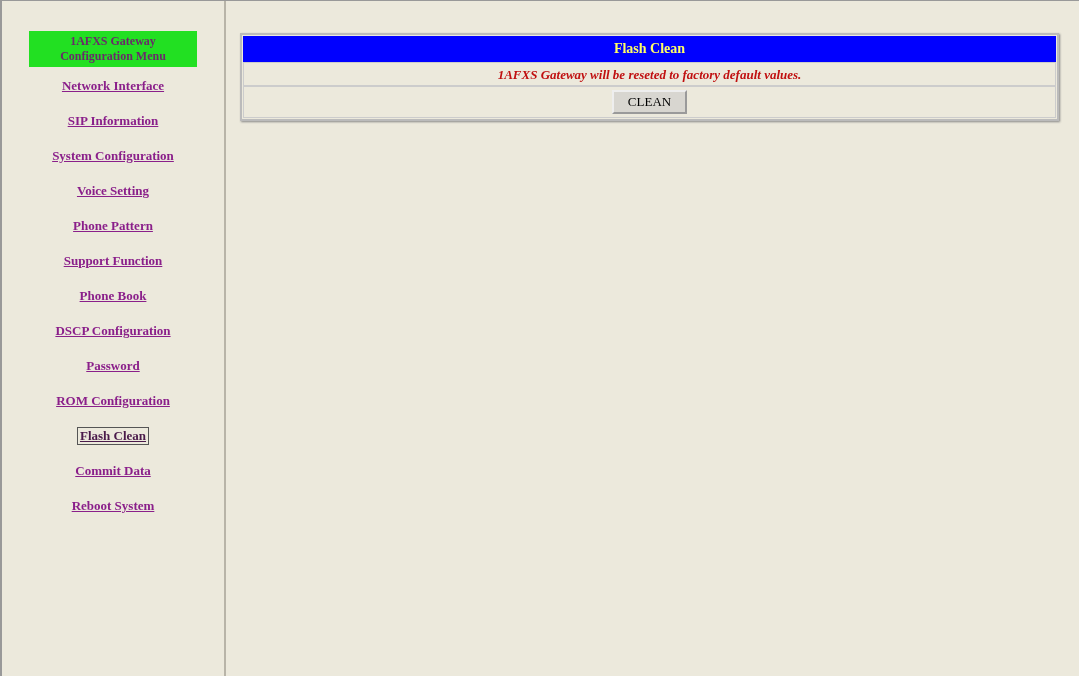 The width and height of the screenshot is (1079, 676). What do you see at coordinates (649, 49) in the screenshot?
I see `panel-title: Flash Clean` at bounding box center [649, 49].